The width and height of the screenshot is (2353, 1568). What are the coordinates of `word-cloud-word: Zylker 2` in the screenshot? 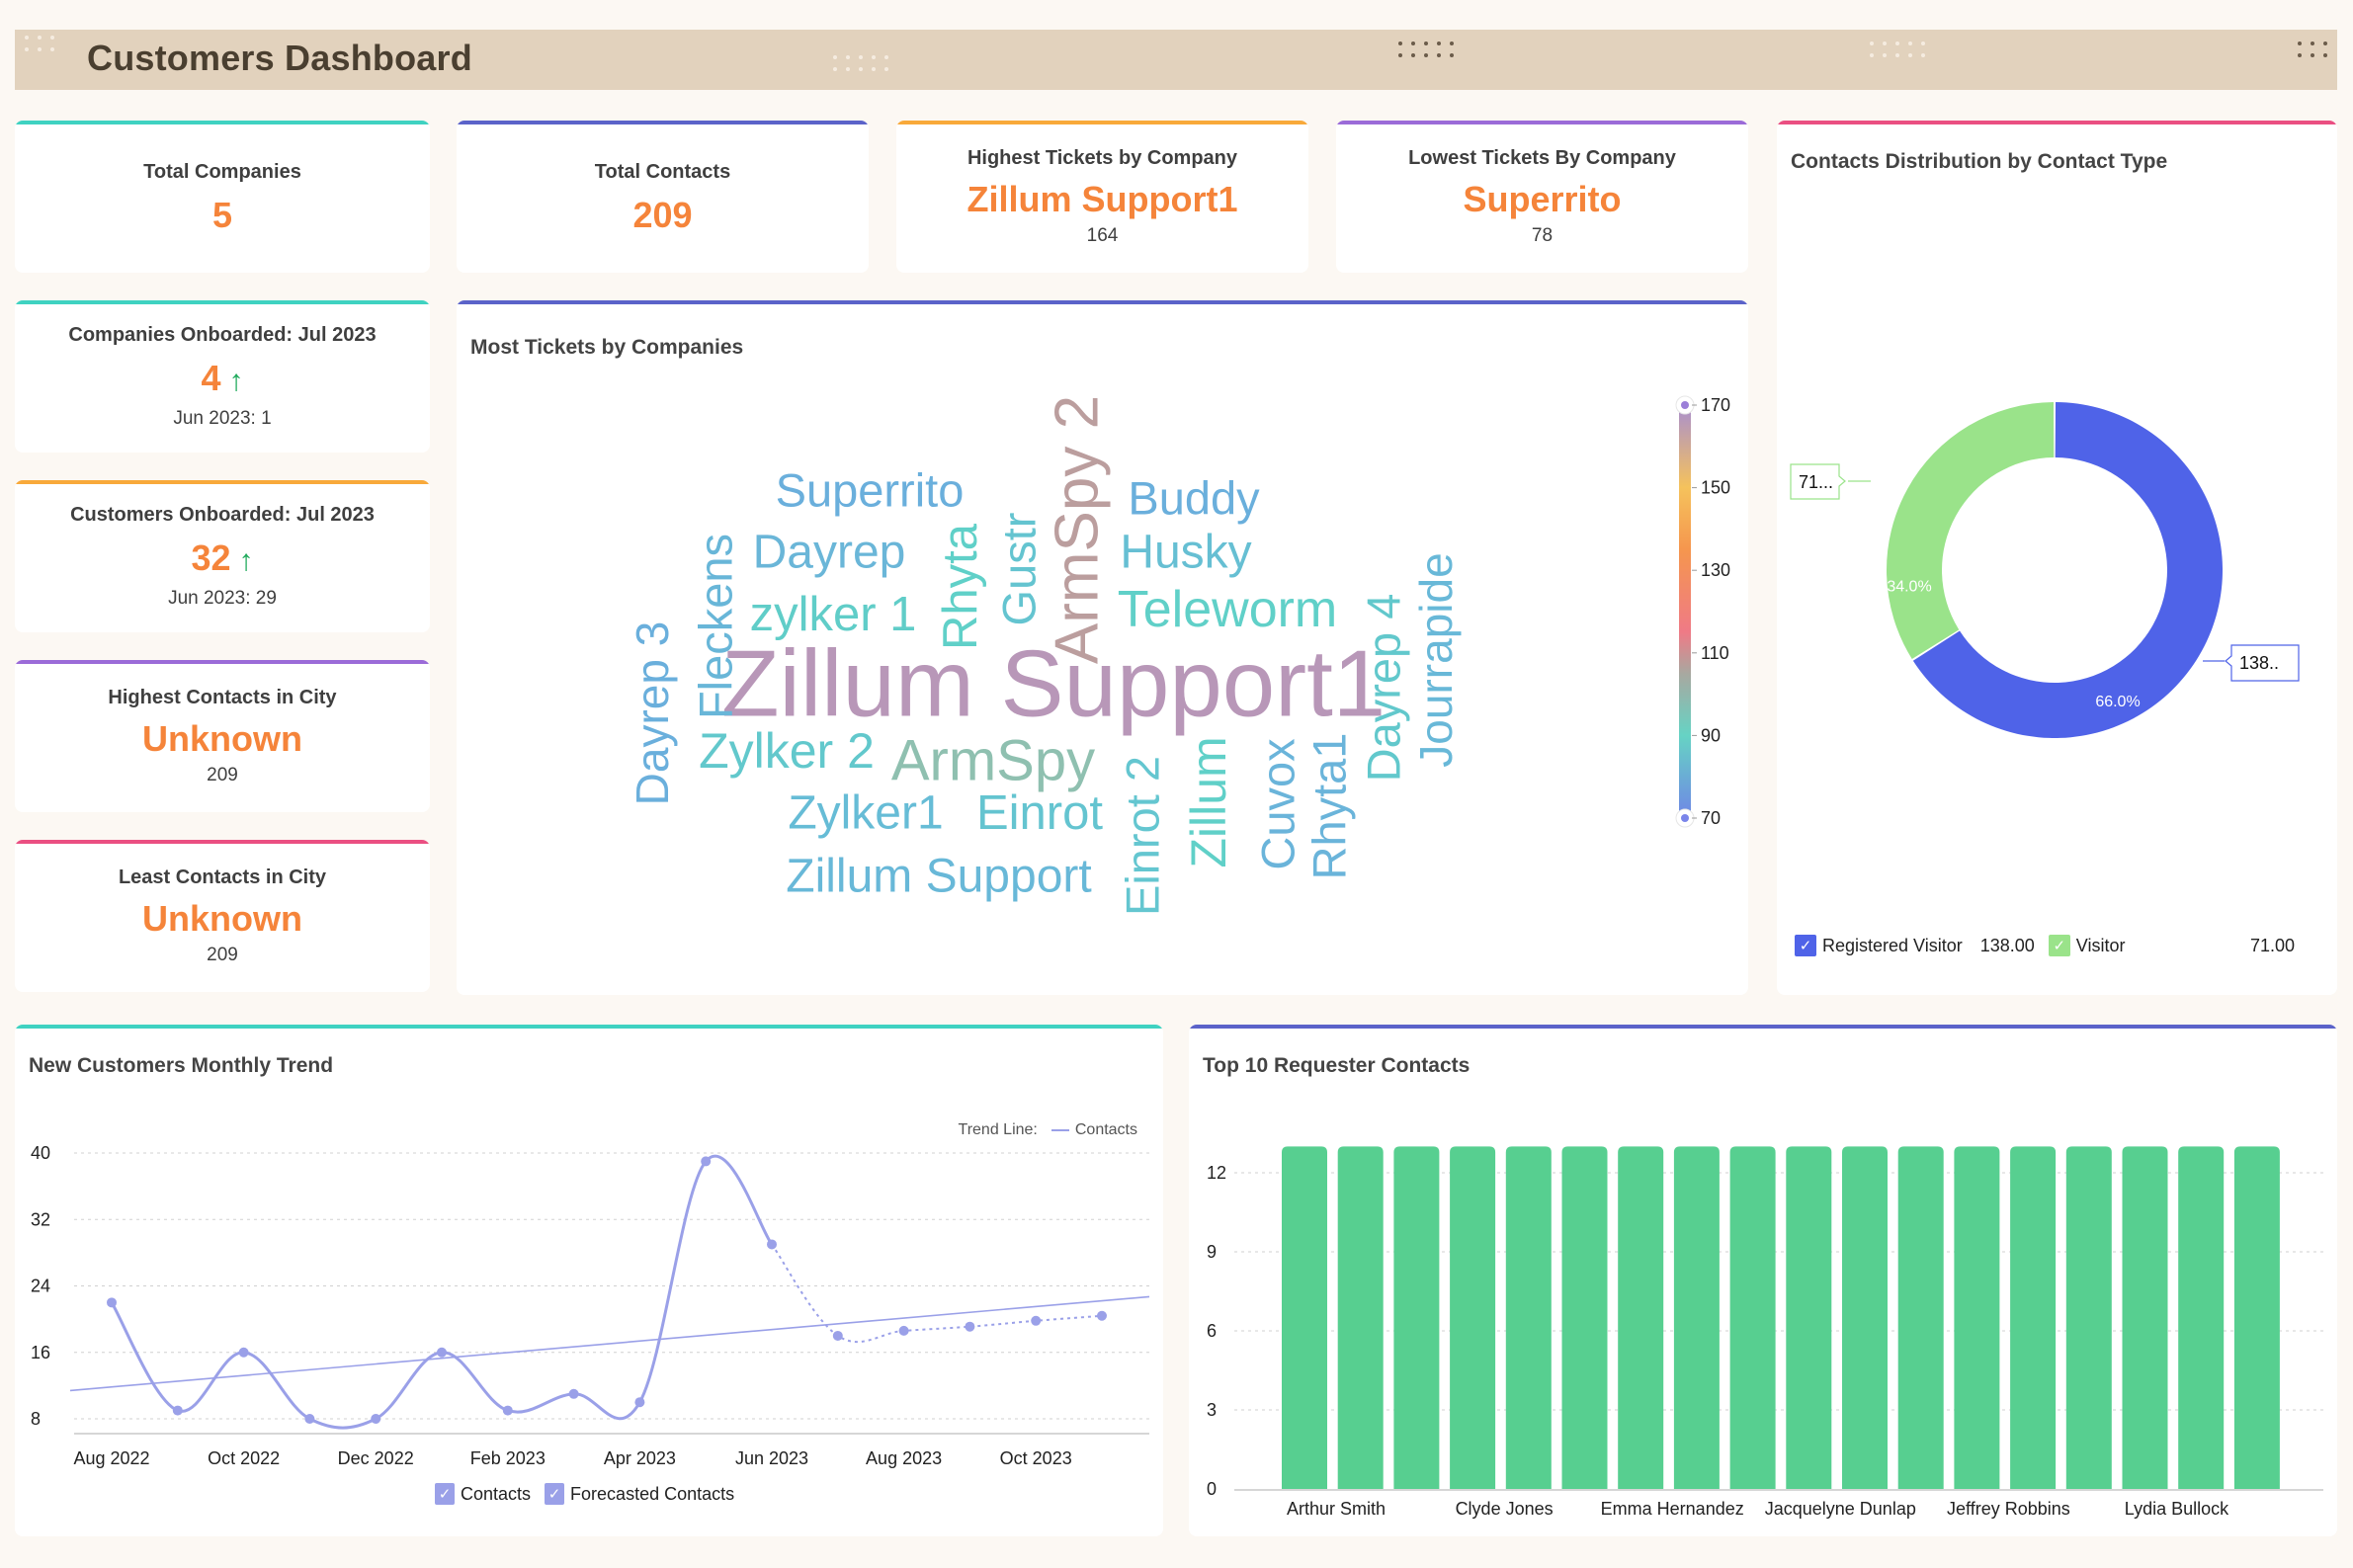 It's located at (787, 751).